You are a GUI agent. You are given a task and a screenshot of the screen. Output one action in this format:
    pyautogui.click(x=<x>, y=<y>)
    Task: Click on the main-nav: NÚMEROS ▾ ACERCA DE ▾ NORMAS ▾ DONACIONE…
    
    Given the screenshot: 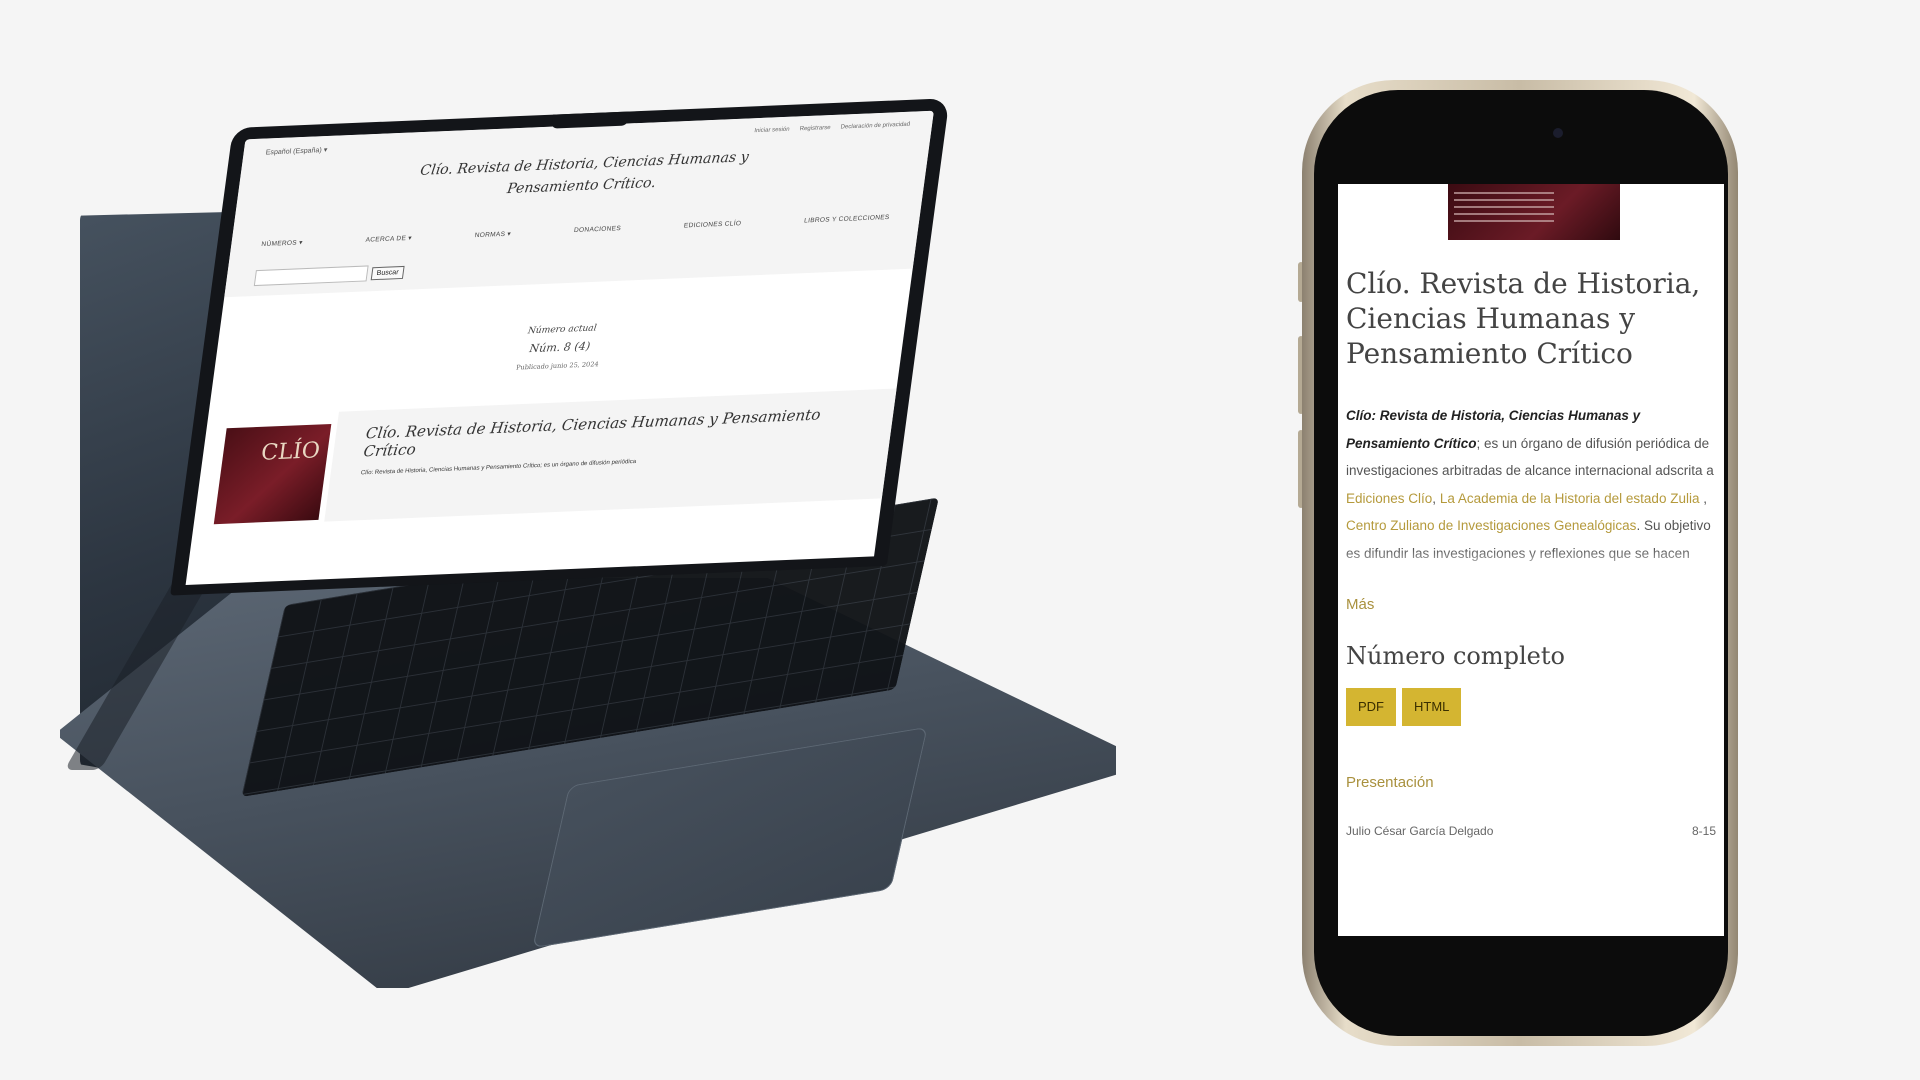 What is the action you would take?
    pyautogui.click(x=575, y=231)
    